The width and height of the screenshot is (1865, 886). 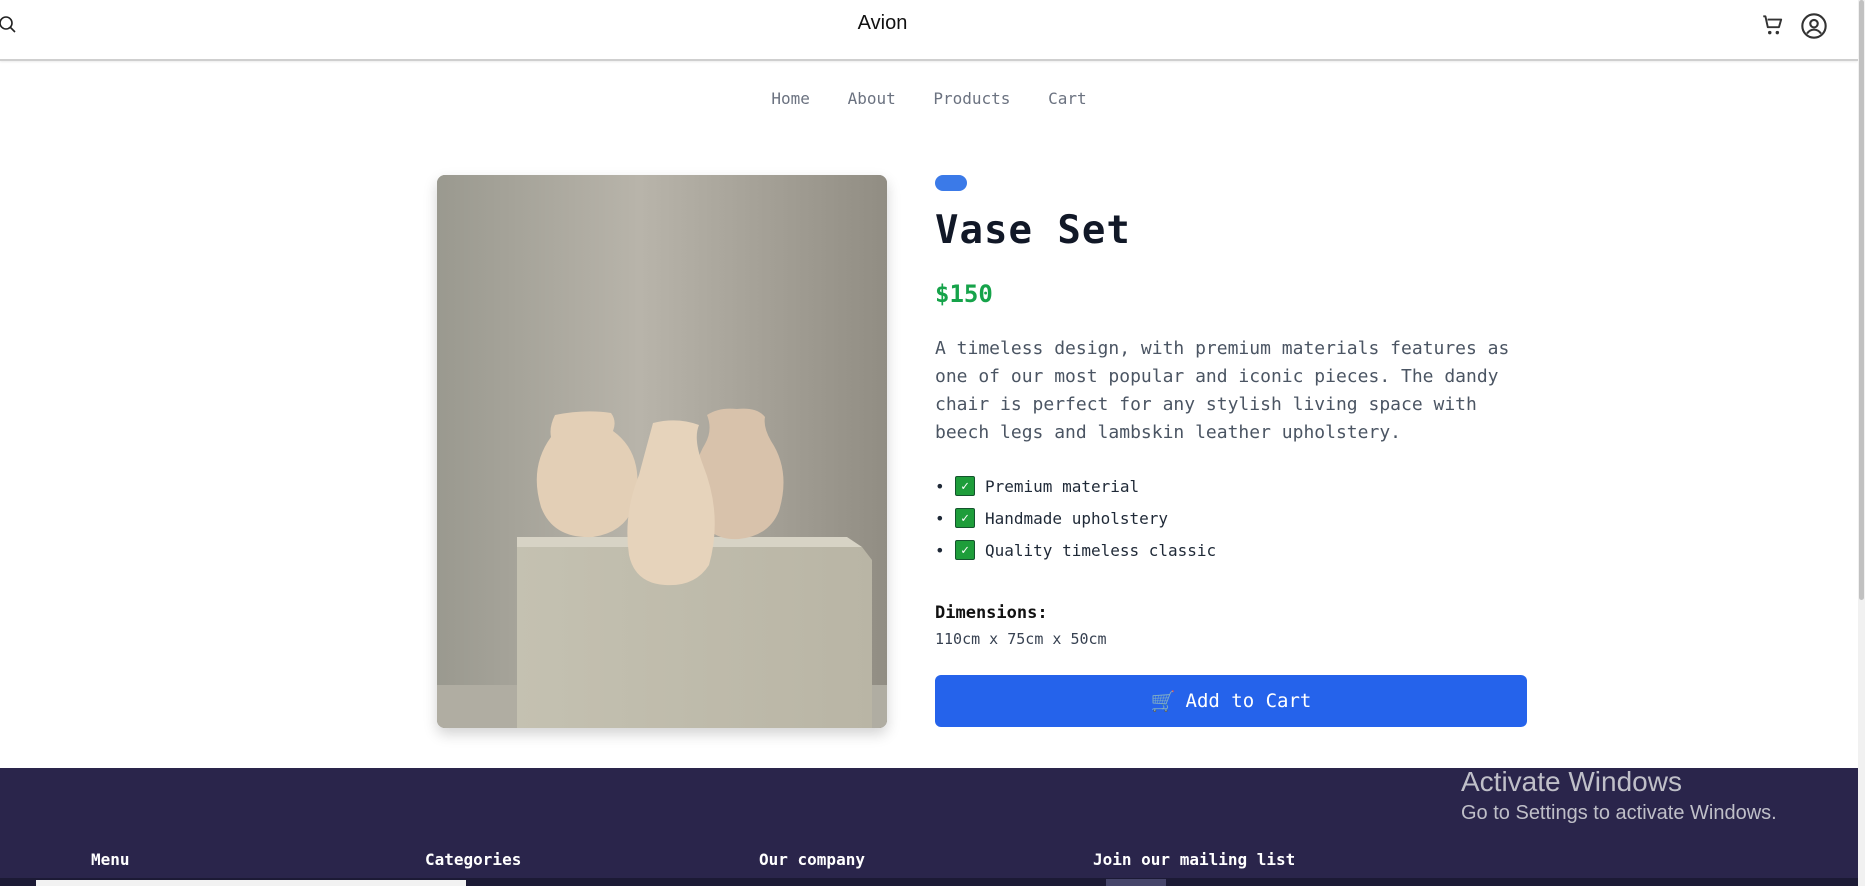 What do you see at coordinates (1814, 28) in the screenshot?
I see `user-icon` at bounding box center [1814, 28].